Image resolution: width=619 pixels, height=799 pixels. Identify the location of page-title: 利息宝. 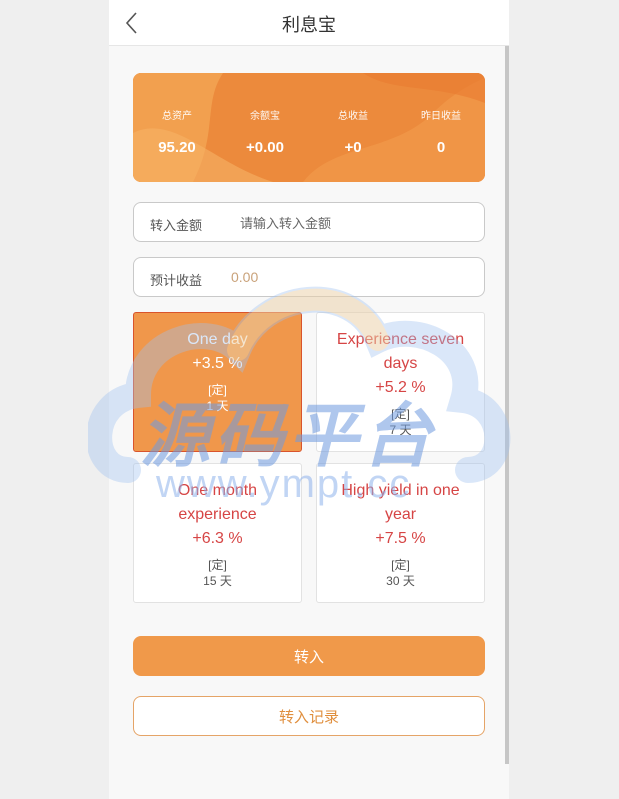
(309, 25).